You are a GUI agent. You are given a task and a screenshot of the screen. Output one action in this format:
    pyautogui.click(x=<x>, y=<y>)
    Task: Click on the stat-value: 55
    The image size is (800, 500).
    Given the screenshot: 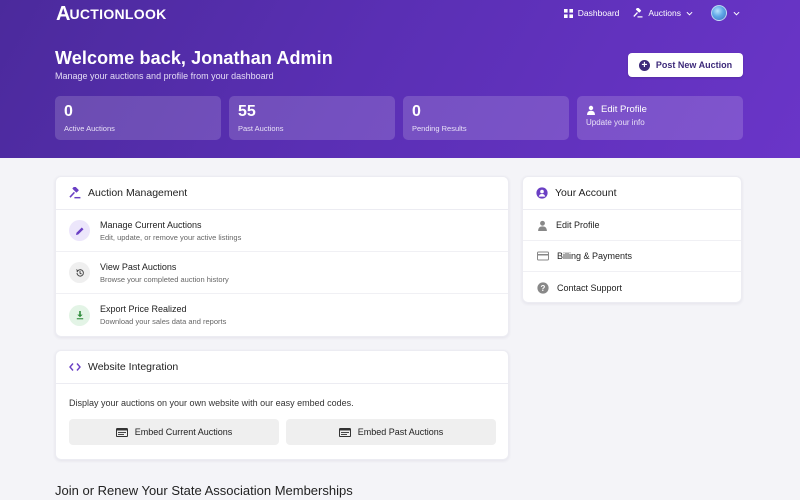 What is the action you would take?
    pyautogui.click(x=247, y=111)
    